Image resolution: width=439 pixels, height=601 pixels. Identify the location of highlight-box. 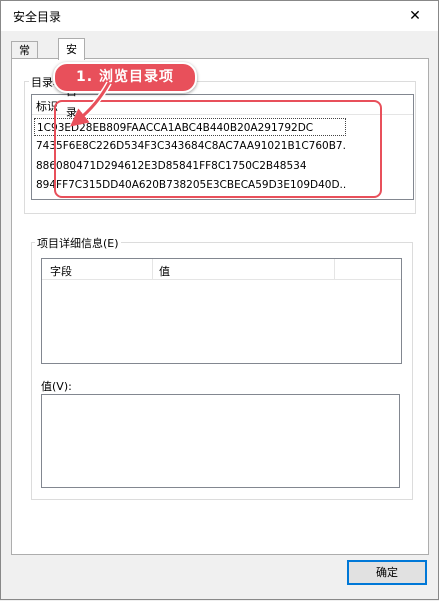
(218, 149).